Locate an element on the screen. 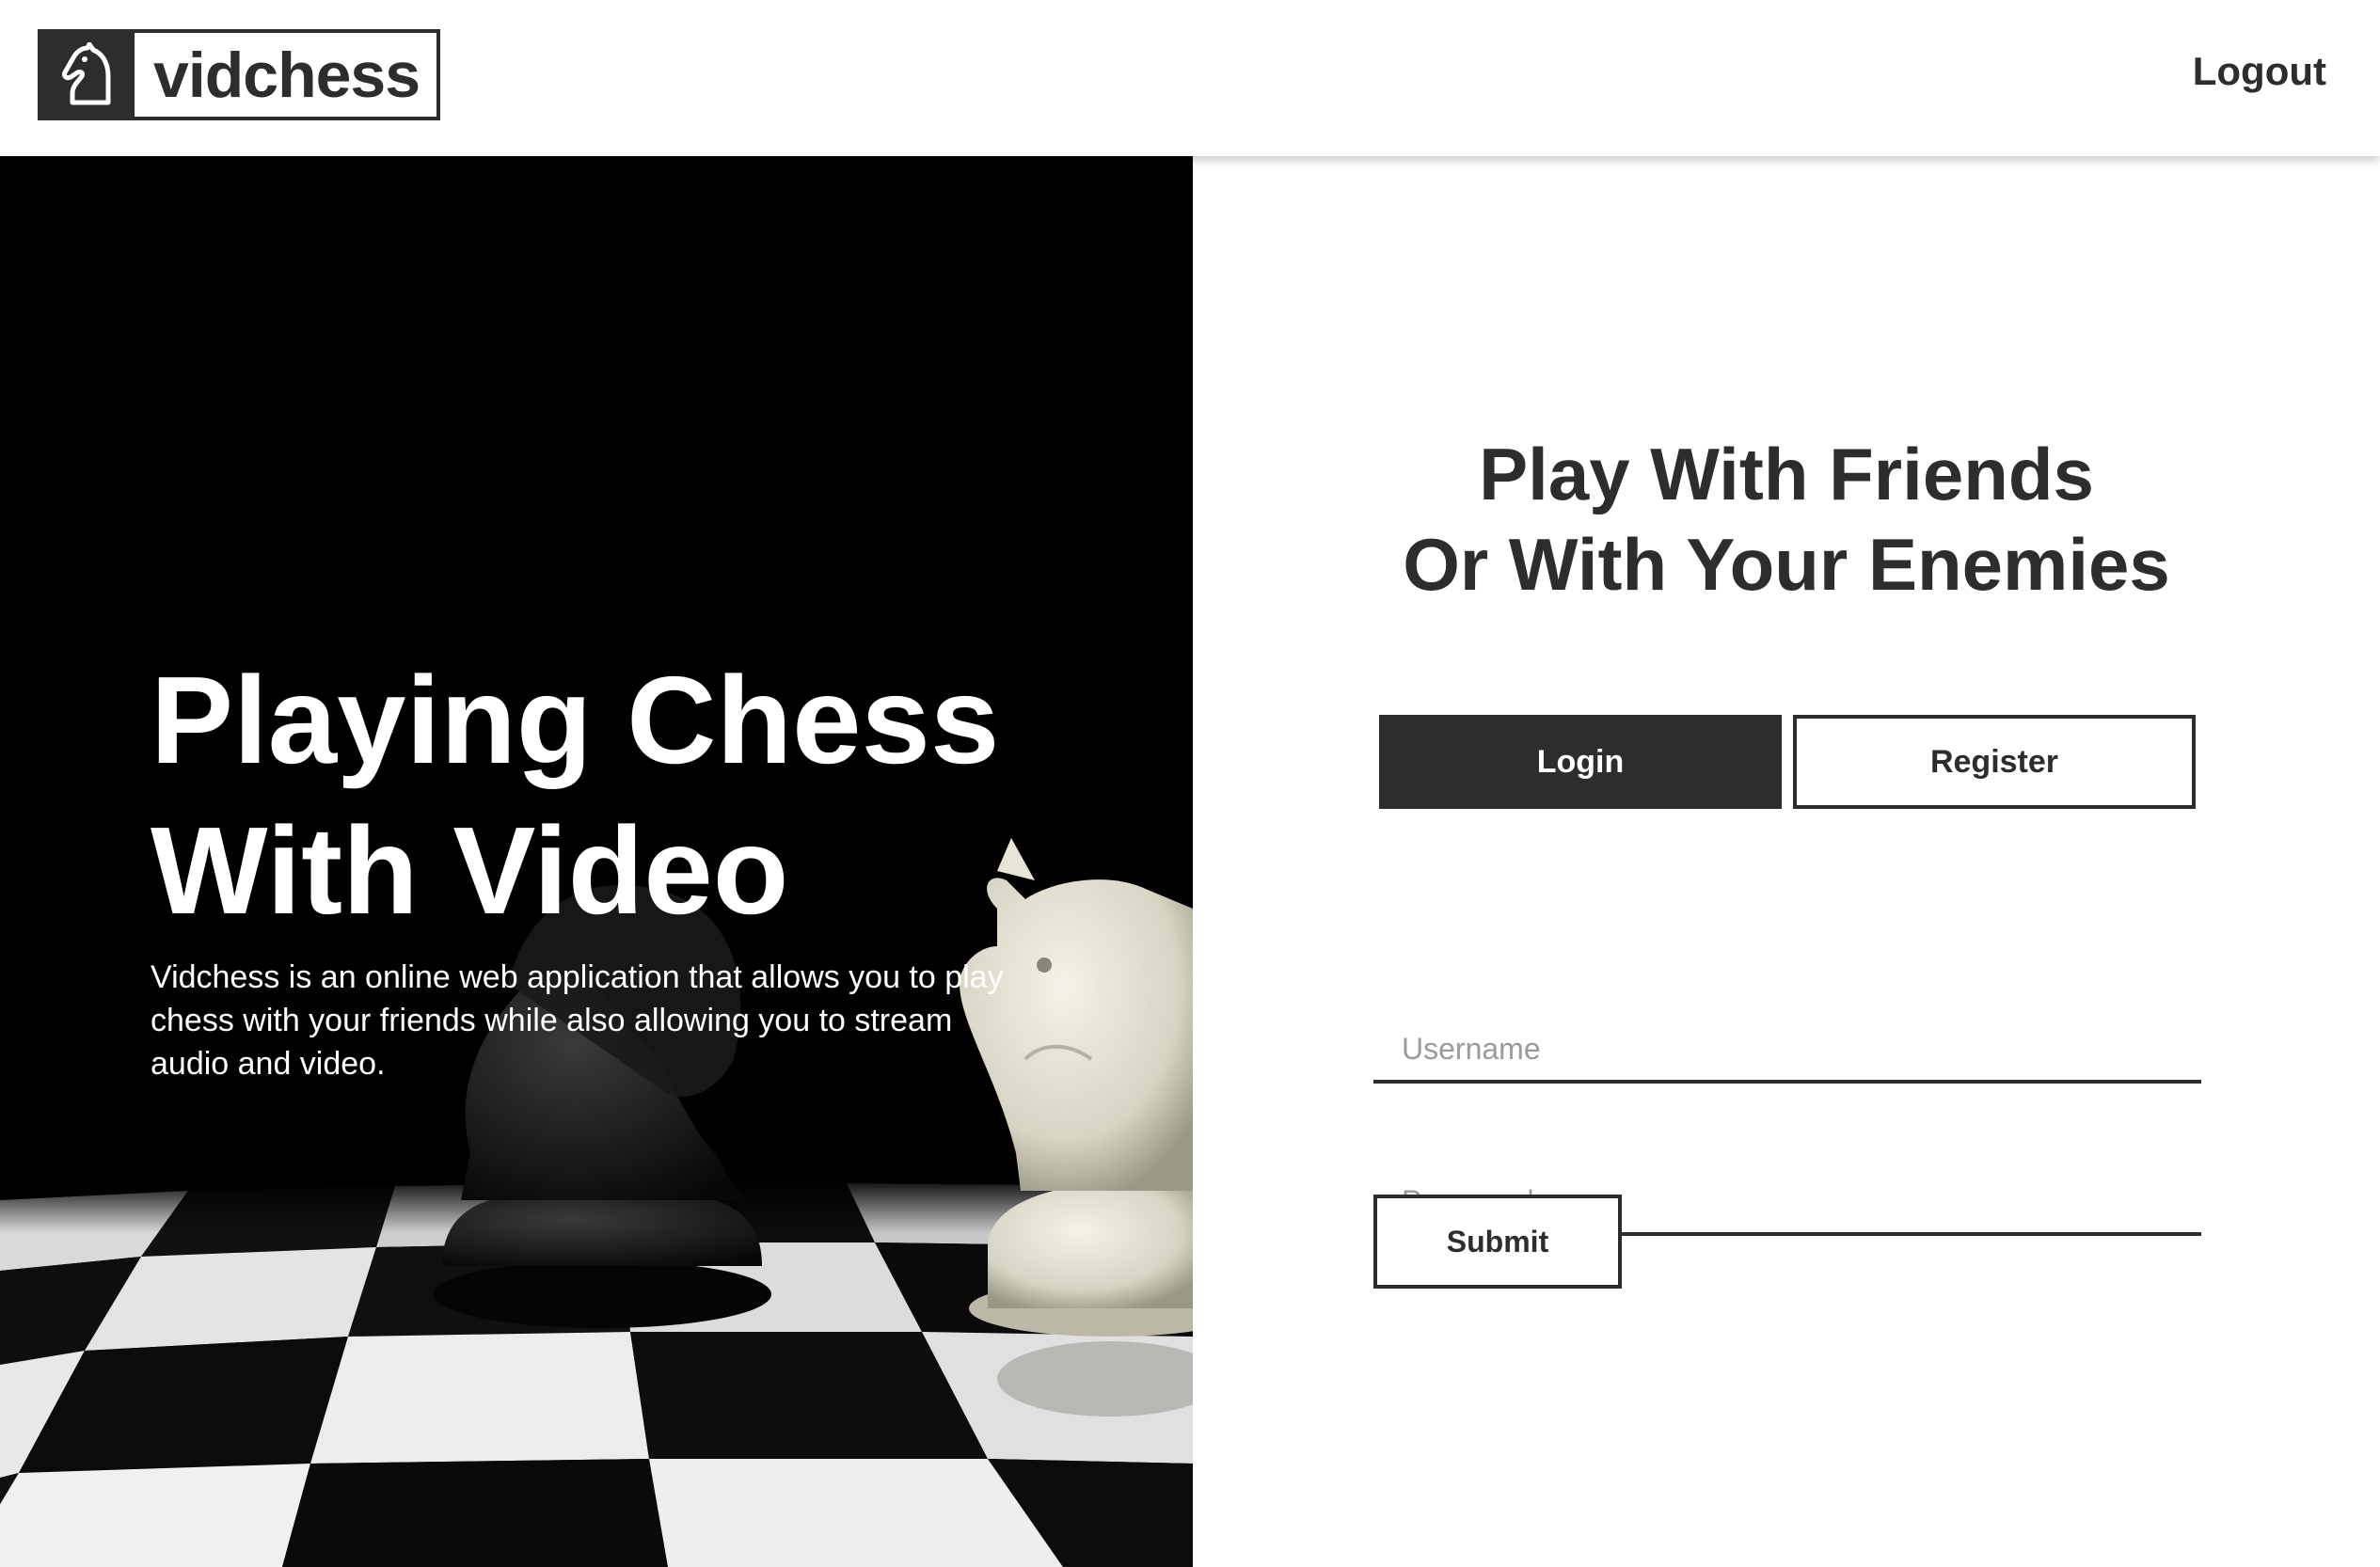  tagline: Play With Friends Or With Your Enemies is located at coordinates (1787, 519).